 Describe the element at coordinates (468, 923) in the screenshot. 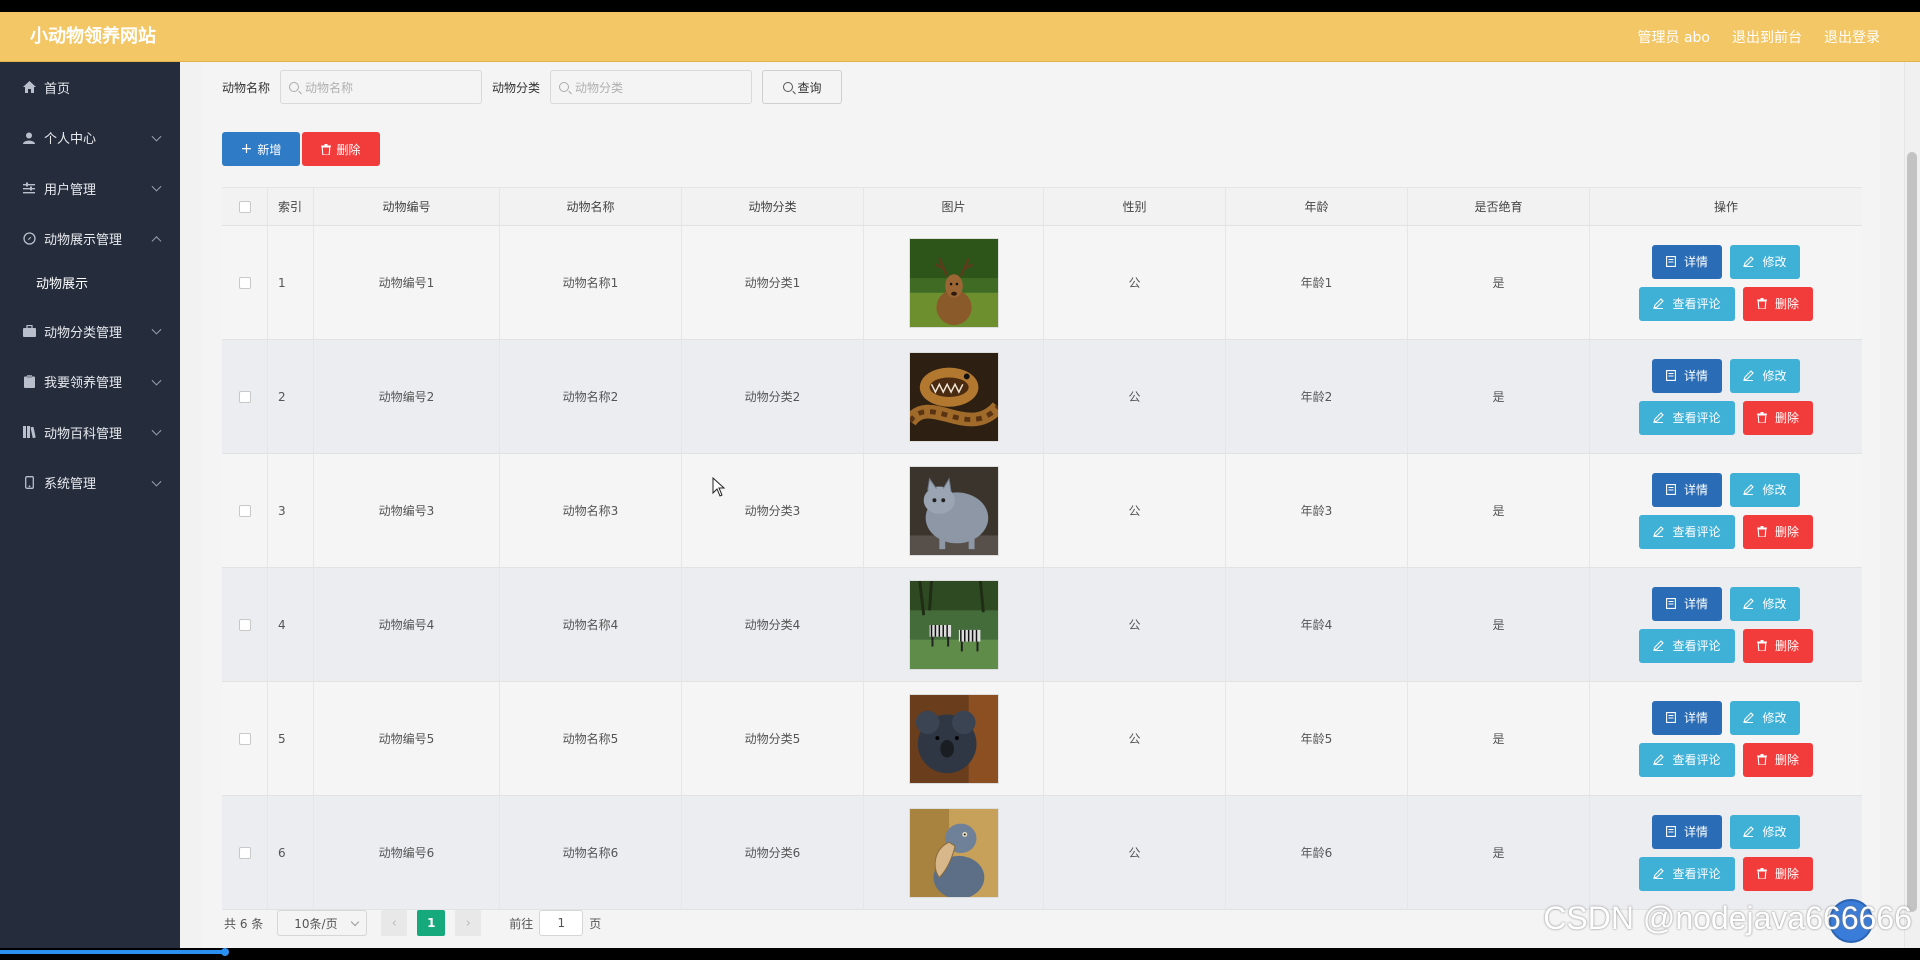

I see `next-page-button: ›` at that location.